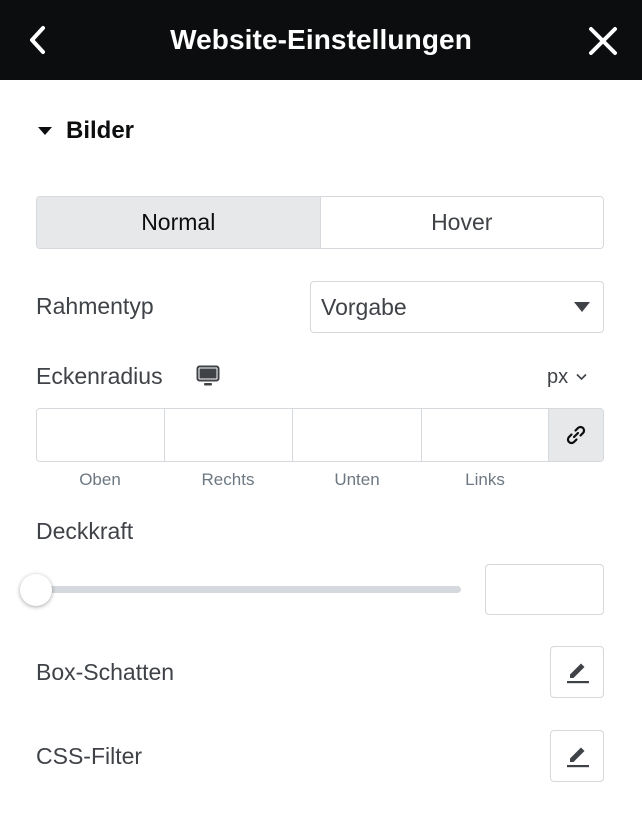 This screenshot has width=642, height=840. What do you see at coordinates (95, 306) in the screenshot?
I see `border-type-label: Rahmentyp` at bounding box center [95, 306].